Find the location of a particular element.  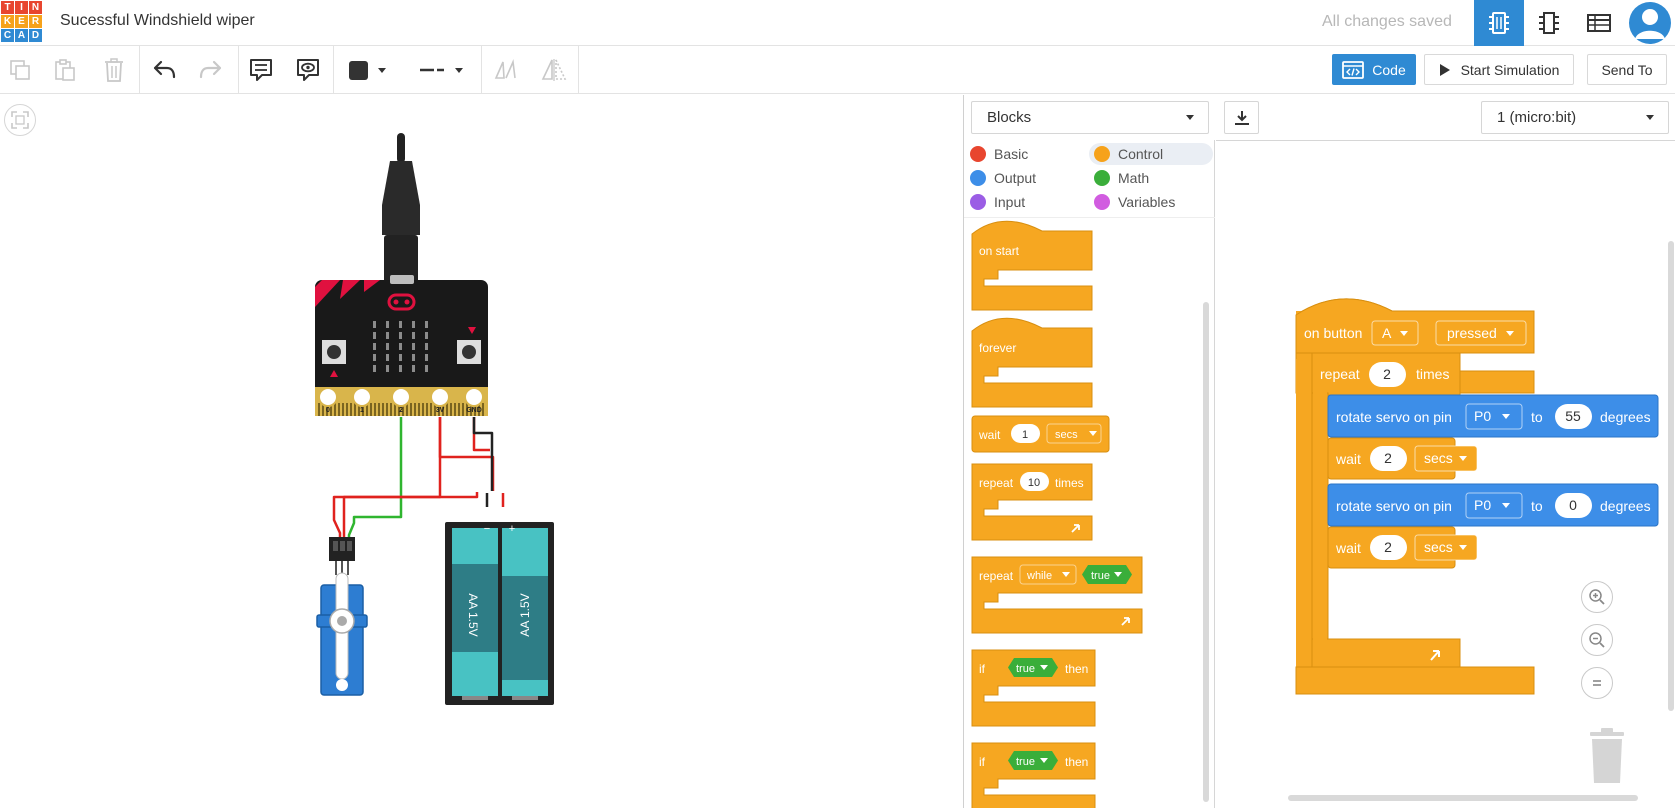

ground-wire is located at coordinates (483, 454).